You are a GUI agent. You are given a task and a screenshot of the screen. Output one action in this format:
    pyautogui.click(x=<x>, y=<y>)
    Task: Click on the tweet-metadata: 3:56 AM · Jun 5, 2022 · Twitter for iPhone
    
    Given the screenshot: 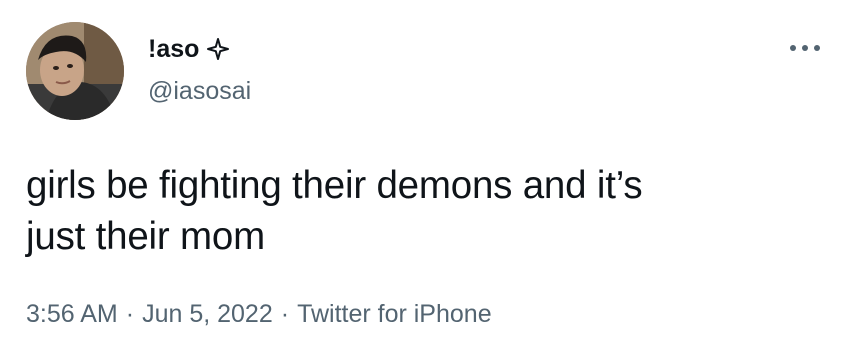 What is the action you would take?
    pyautogui.click(x=259, y=314)
    